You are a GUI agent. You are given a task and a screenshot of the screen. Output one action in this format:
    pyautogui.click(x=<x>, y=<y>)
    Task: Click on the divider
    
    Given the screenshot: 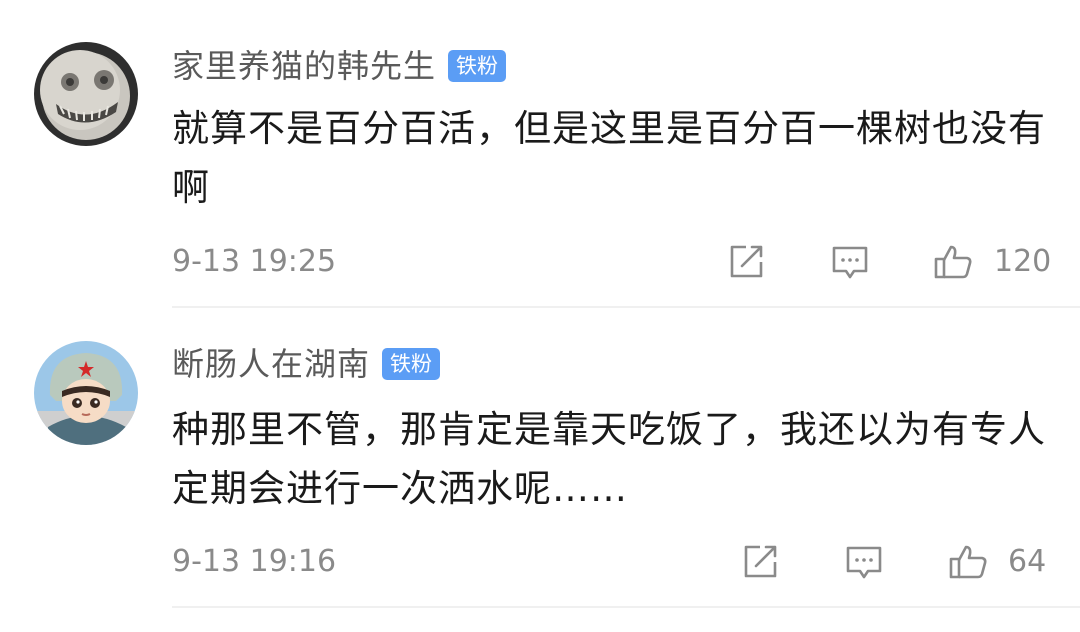 What is the action you would take?
    pyautogui.click(x=626, y=607)
    